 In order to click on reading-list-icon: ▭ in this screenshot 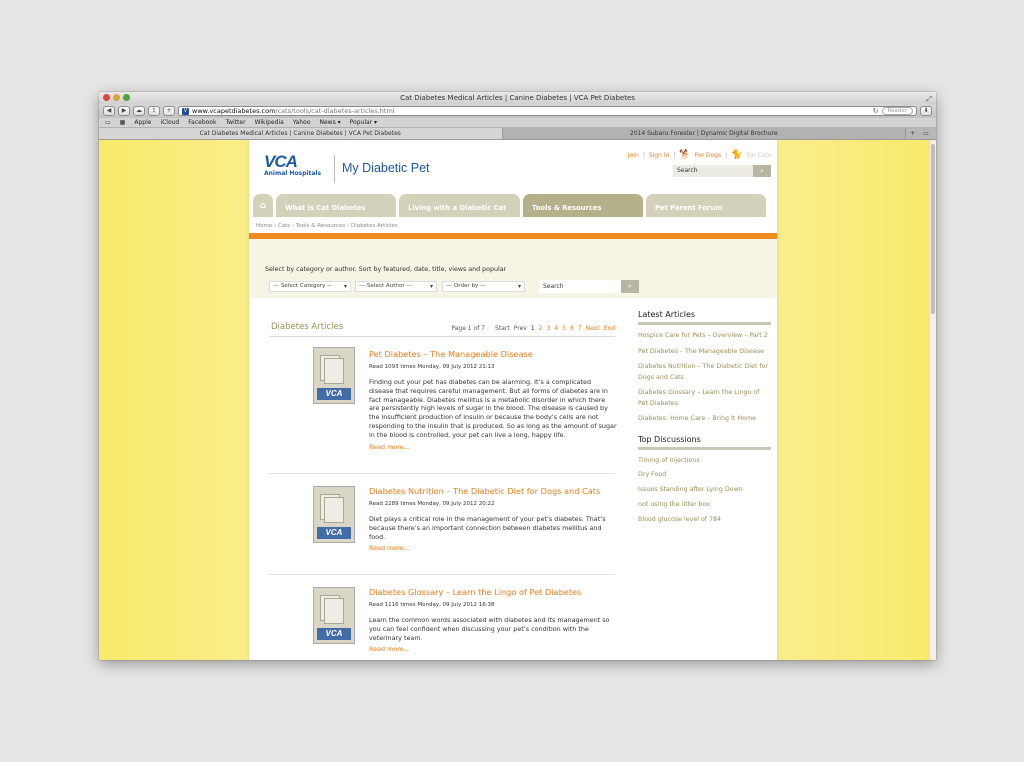, I will do `click(108, 122)`.